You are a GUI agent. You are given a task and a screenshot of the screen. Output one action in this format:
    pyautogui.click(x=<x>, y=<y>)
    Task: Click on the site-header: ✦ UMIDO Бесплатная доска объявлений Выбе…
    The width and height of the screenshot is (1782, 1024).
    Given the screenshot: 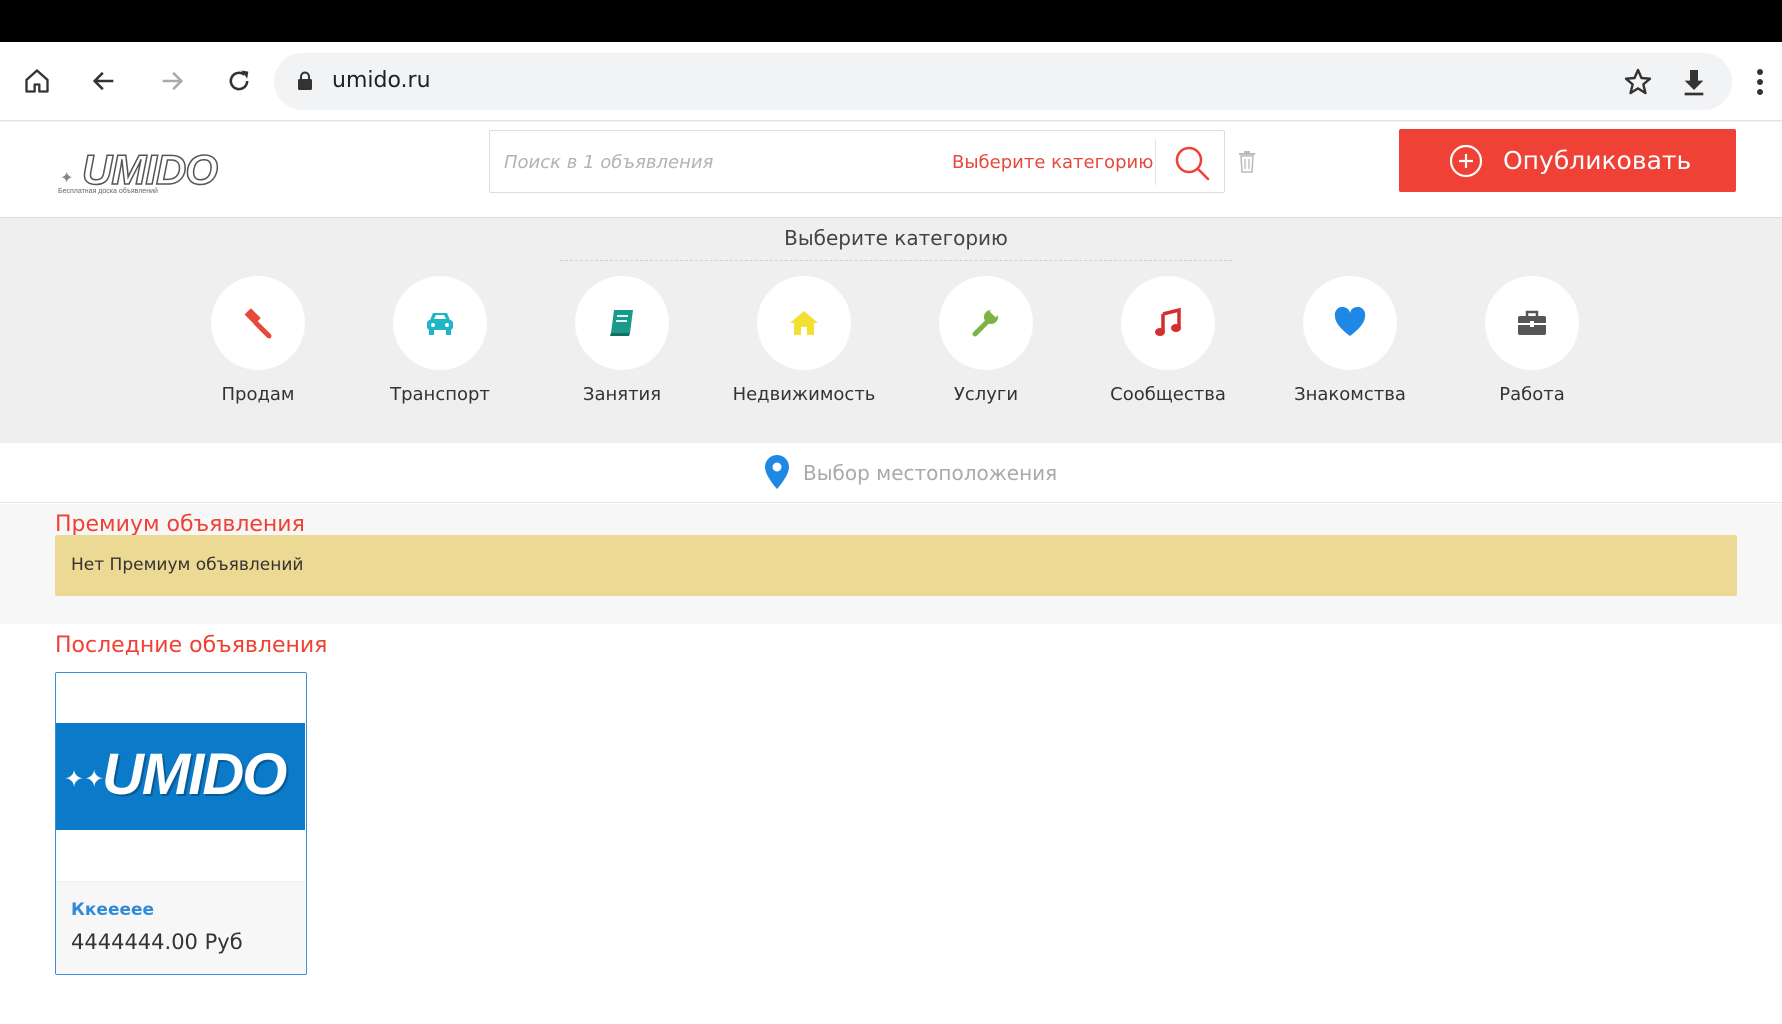 What is the action you would take?
    pyautogui.click(x=891, y=169)
    